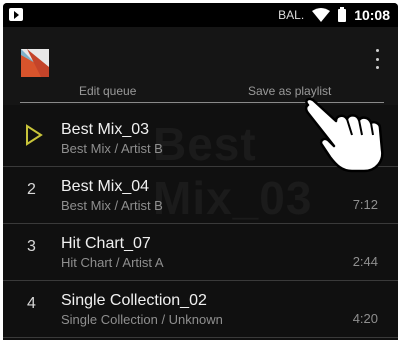 This screenshot has height=343, width=401. What do you see at coordinates (31, 303) in the screenshot?
I see `track-number: 4` at bounding box center [31, 303].